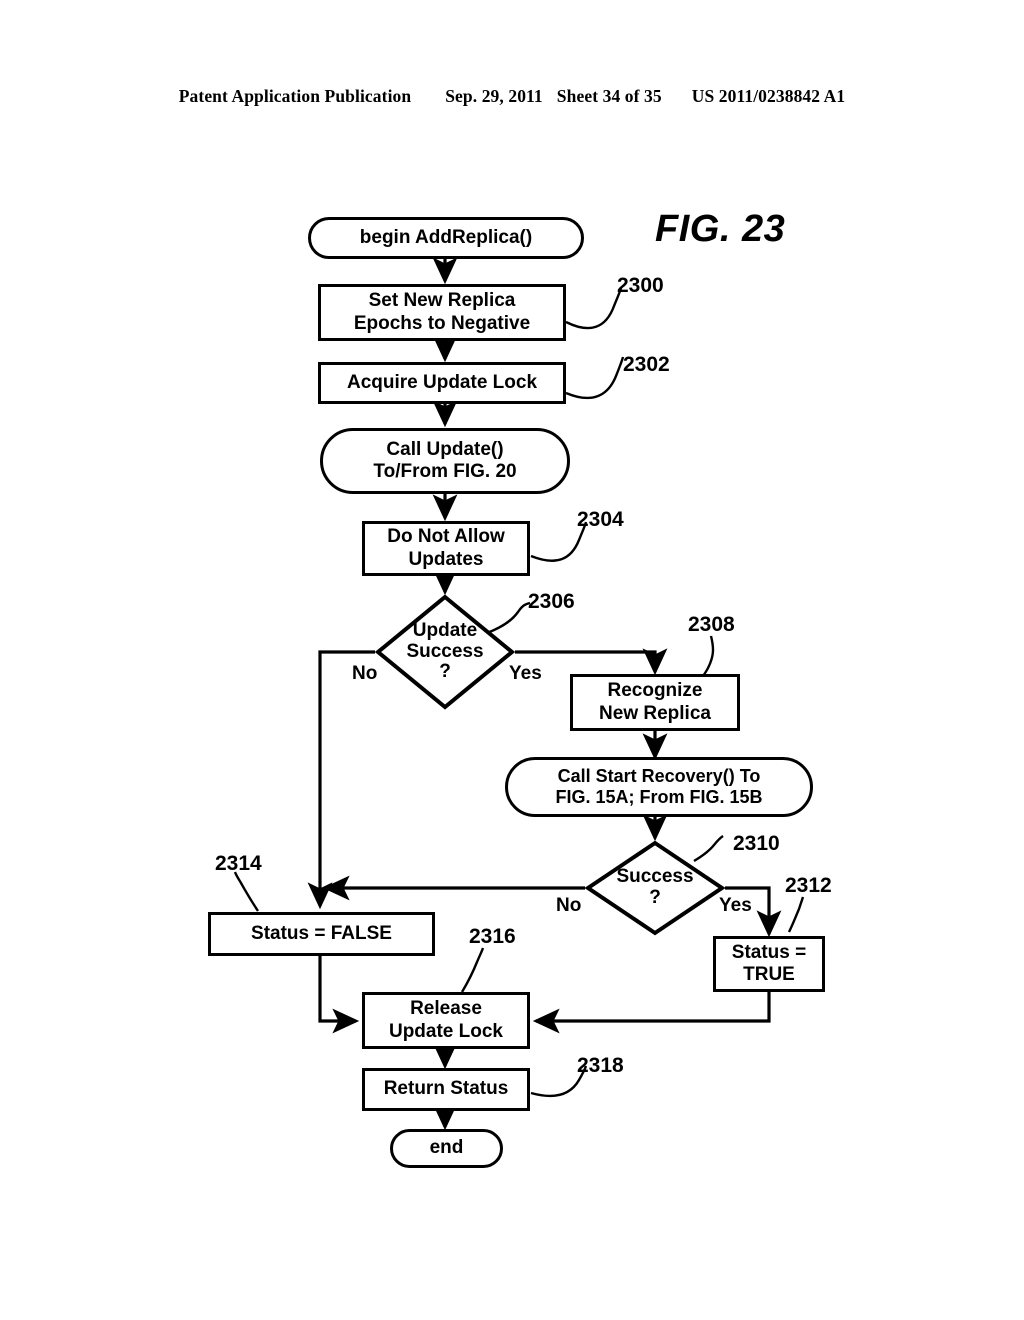 The height and width of the screenshot is (1320, 1024). I want to click on node-status-true: Status = TRUE, so click(769, 964).